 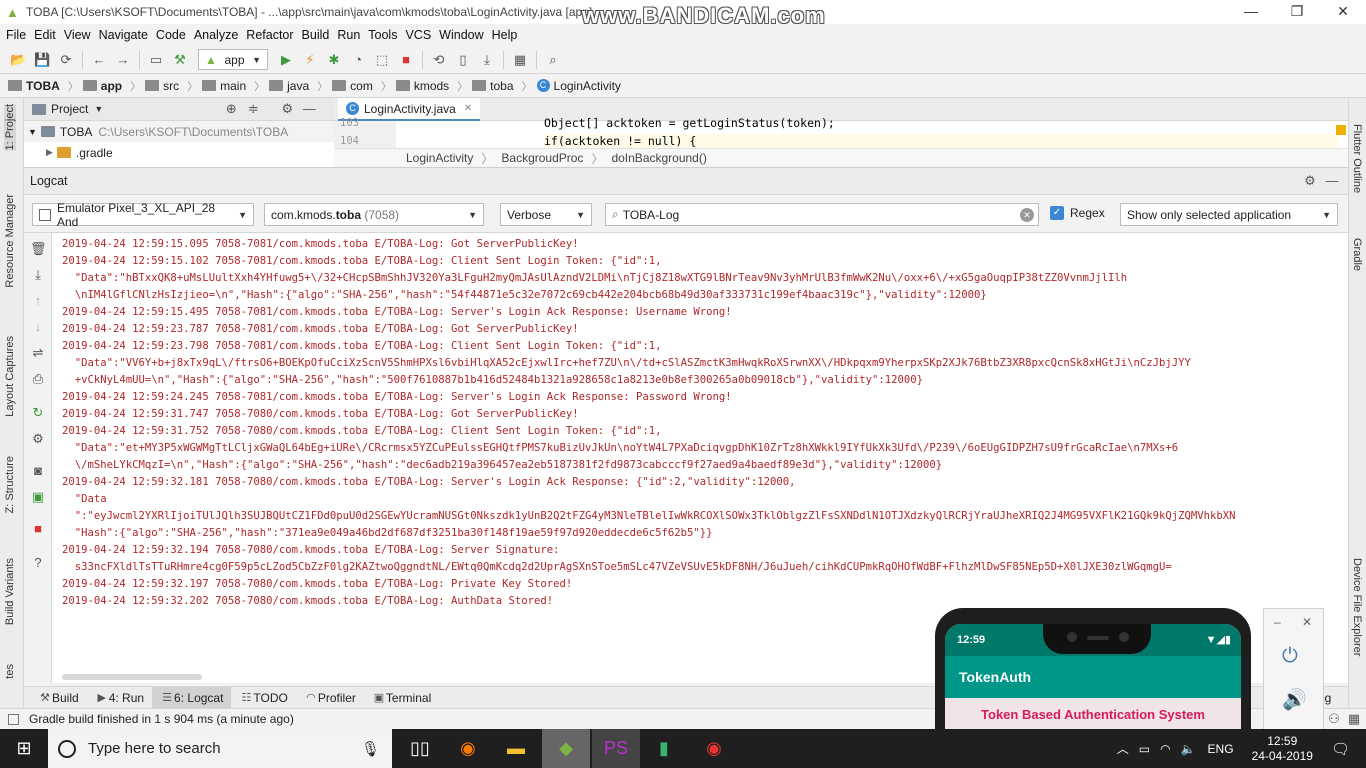 What do you see at coordinates (468, 748) in the screenshot?
I see `firefox-icon: ◉` at bounding box center [468, 748].